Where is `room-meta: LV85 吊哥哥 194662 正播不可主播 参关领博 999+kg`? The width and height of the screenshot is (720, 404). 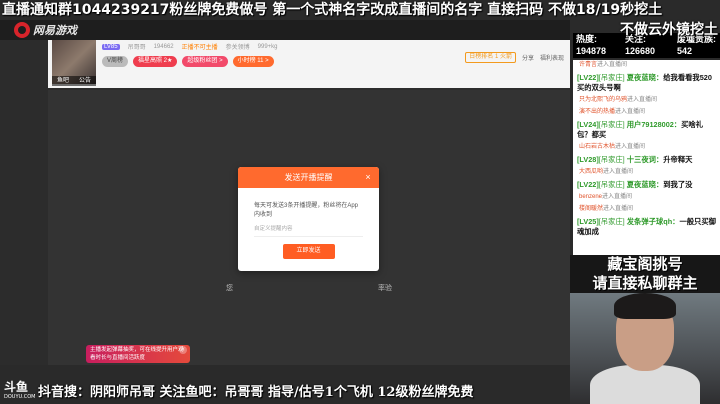
room-meta: LV85 吊哥哥 194662 正播不可主播 参关领博 999+kg is located at coordinates (190, 46).